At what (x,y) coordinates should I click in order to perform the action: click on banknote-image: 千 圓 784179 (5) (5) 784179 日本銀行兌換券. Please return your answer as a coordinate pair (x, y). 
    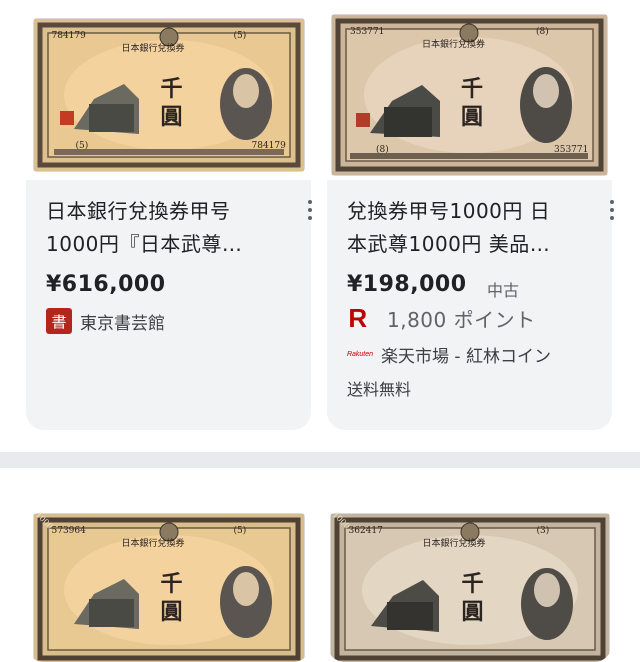
    Looking at the image, I should click on (168, 95).